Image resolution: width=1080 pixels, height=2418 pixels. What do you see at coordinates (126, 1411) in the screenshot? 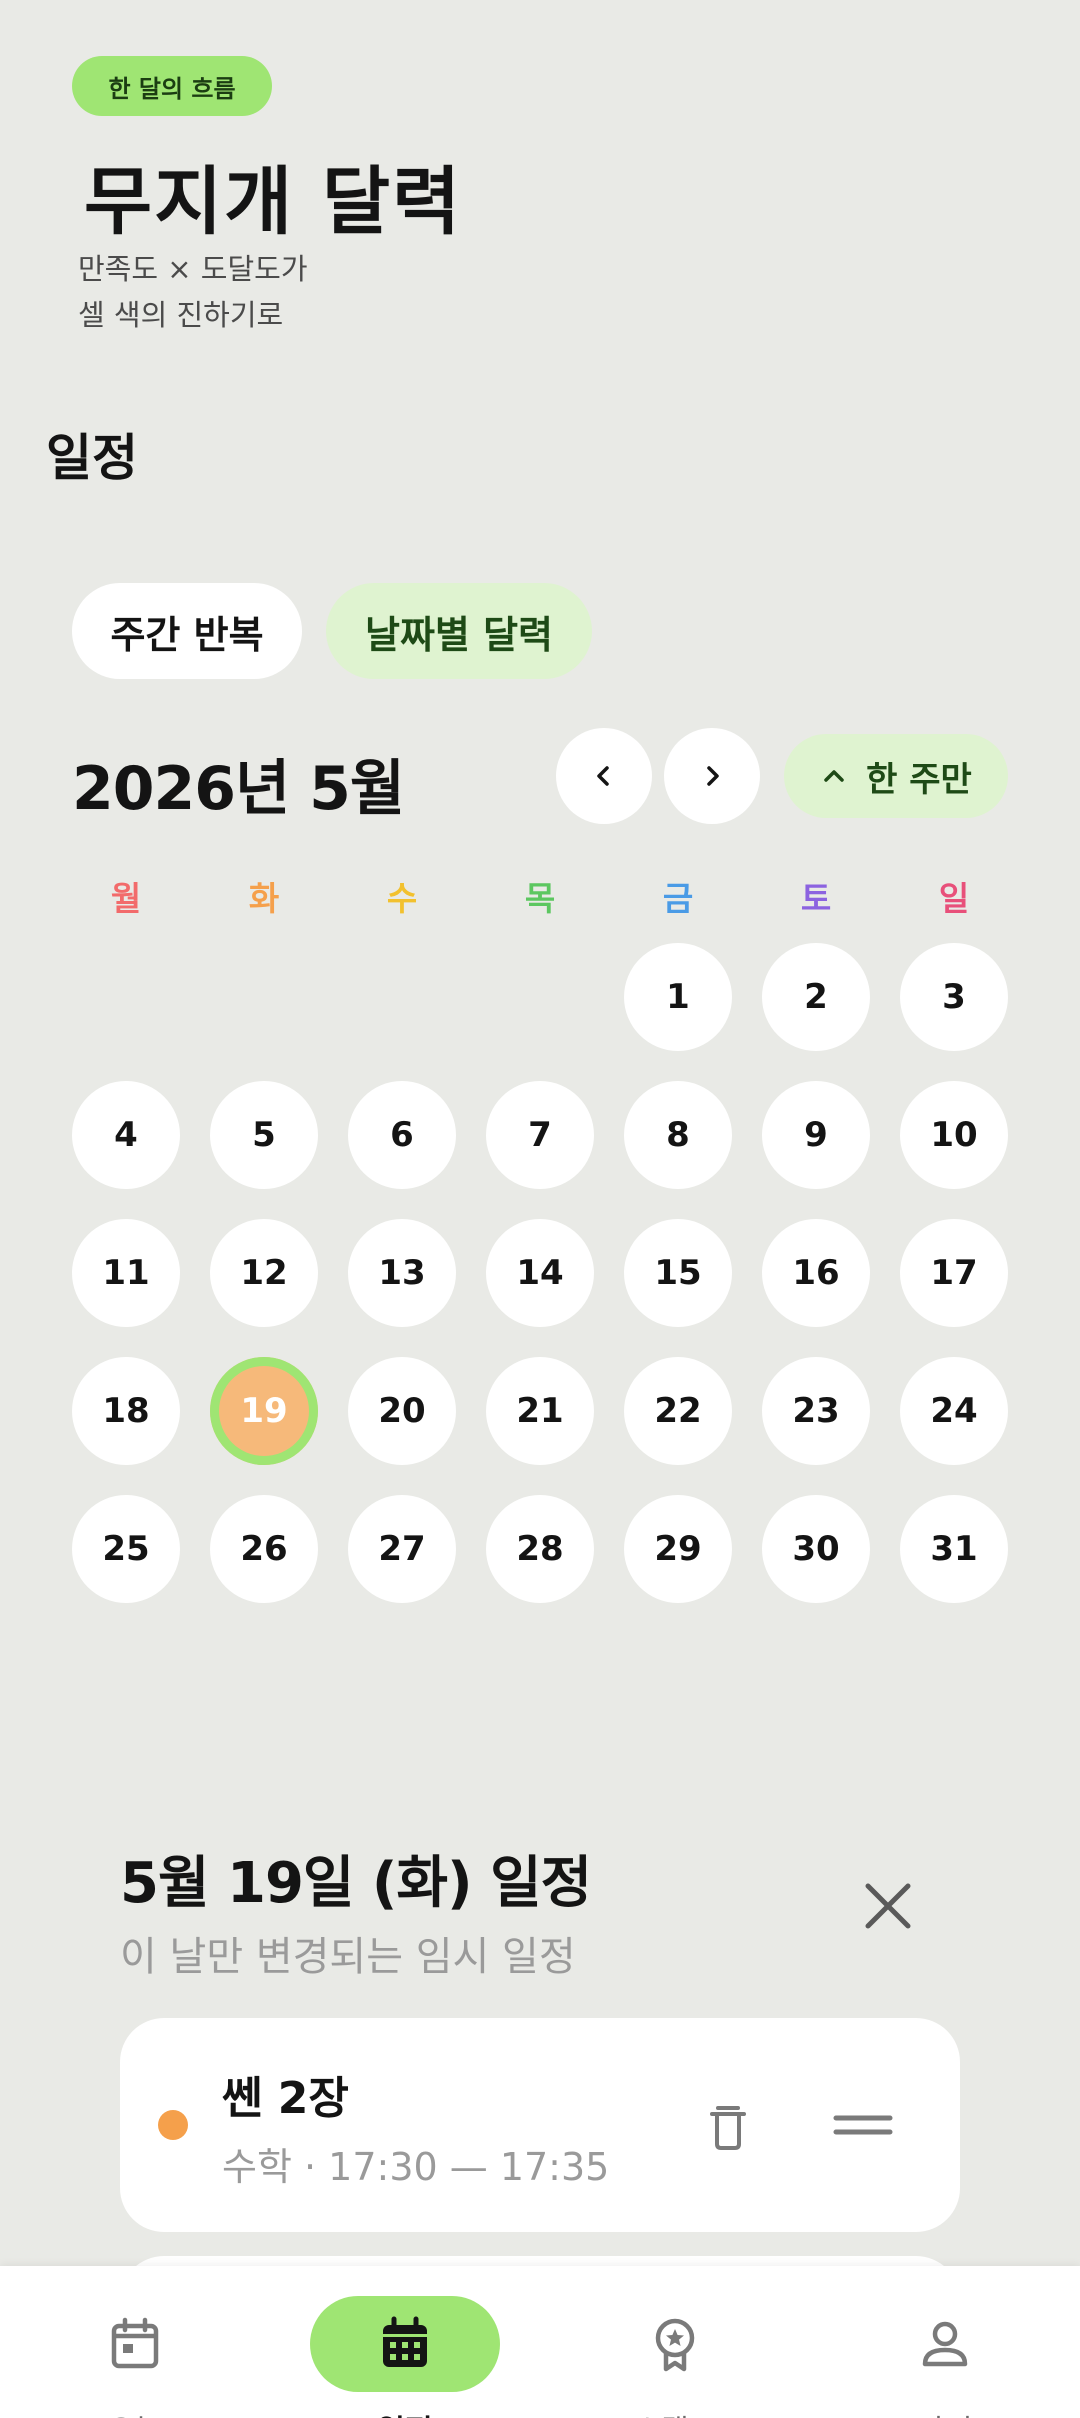
I see `calendar-day: 18` at bounding box center [126, 1411].